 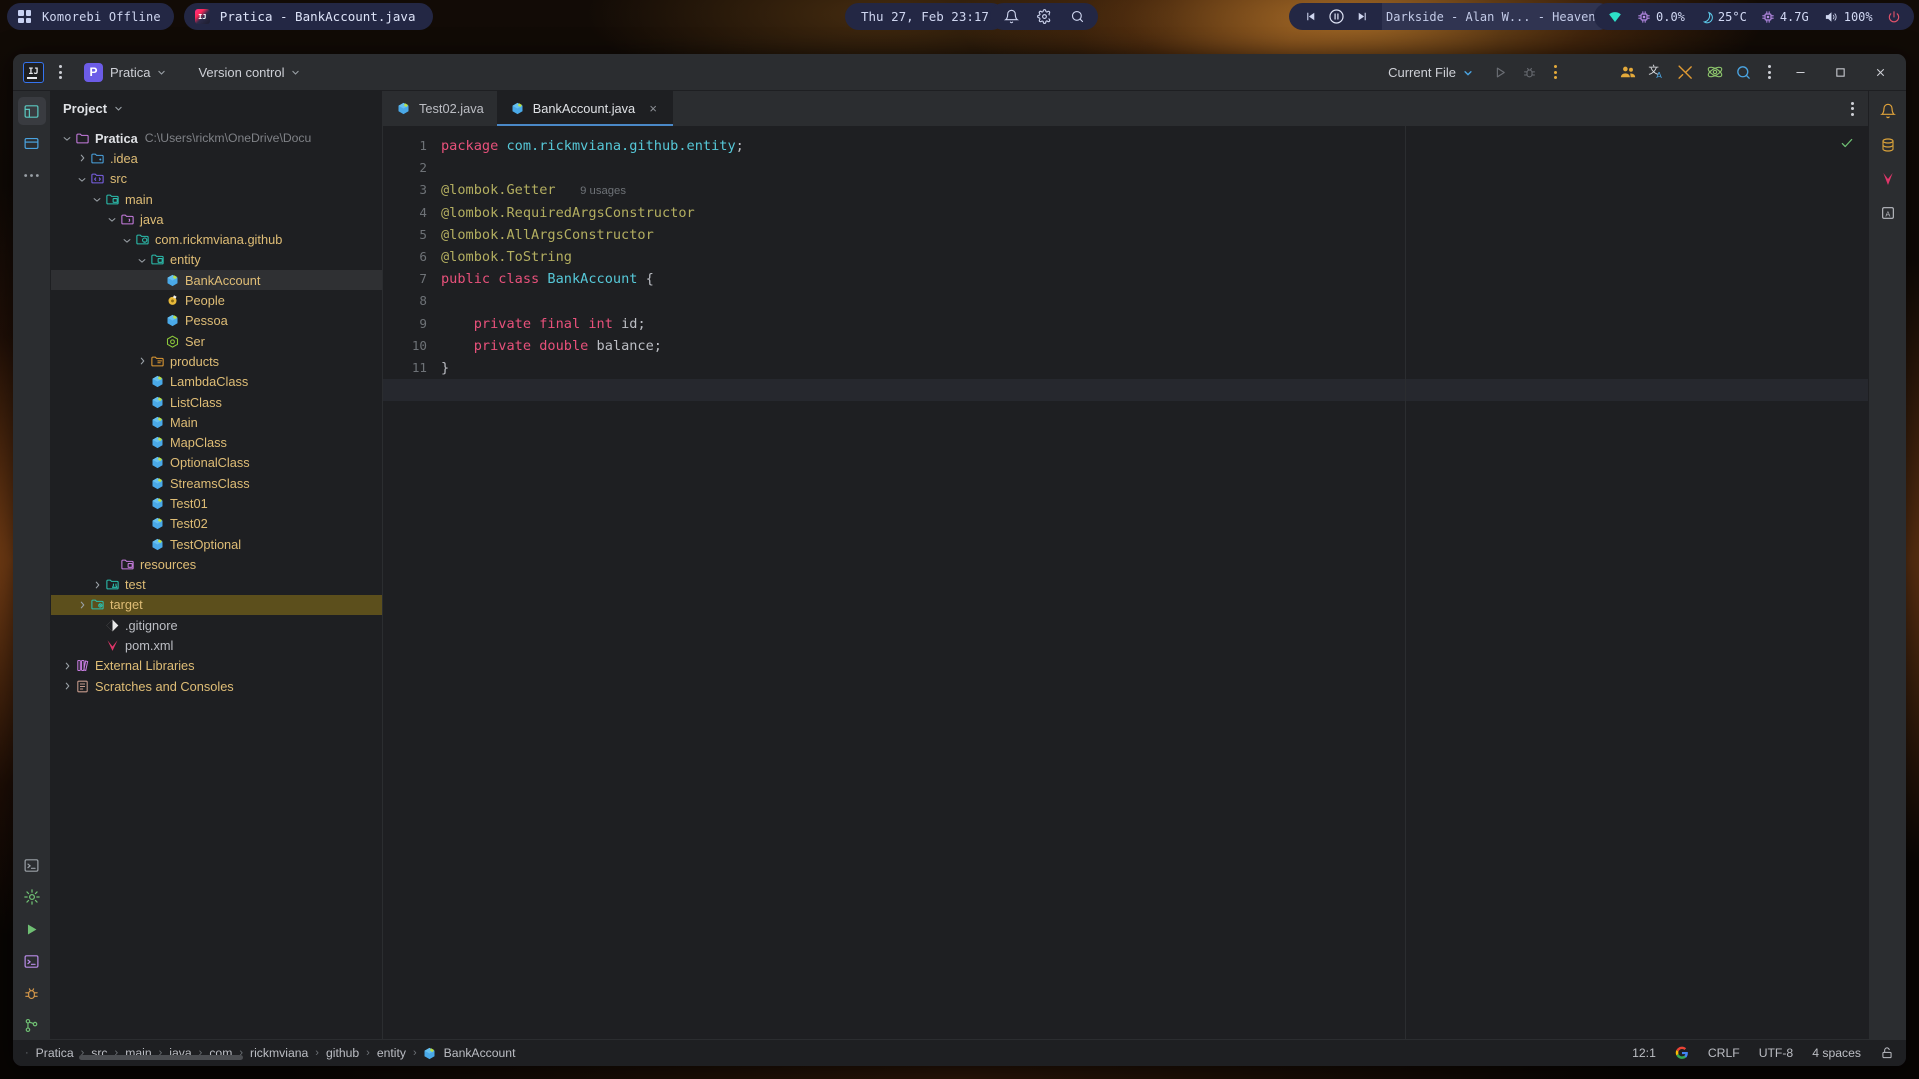 I want to click on tree-node-streamsclass: StreamsClass, so click(x=216, y=483).